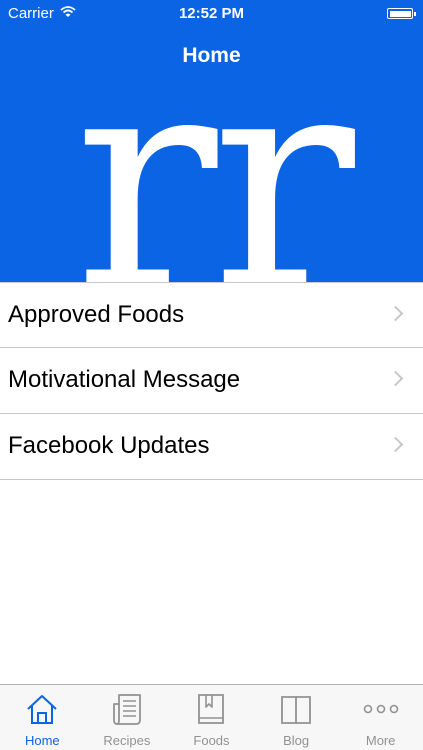 The image size is (423, 750). What do you see at coordinates (380, 709) in the screenshot?
I see `more-dots-icon` at bounding box center [380, 709].